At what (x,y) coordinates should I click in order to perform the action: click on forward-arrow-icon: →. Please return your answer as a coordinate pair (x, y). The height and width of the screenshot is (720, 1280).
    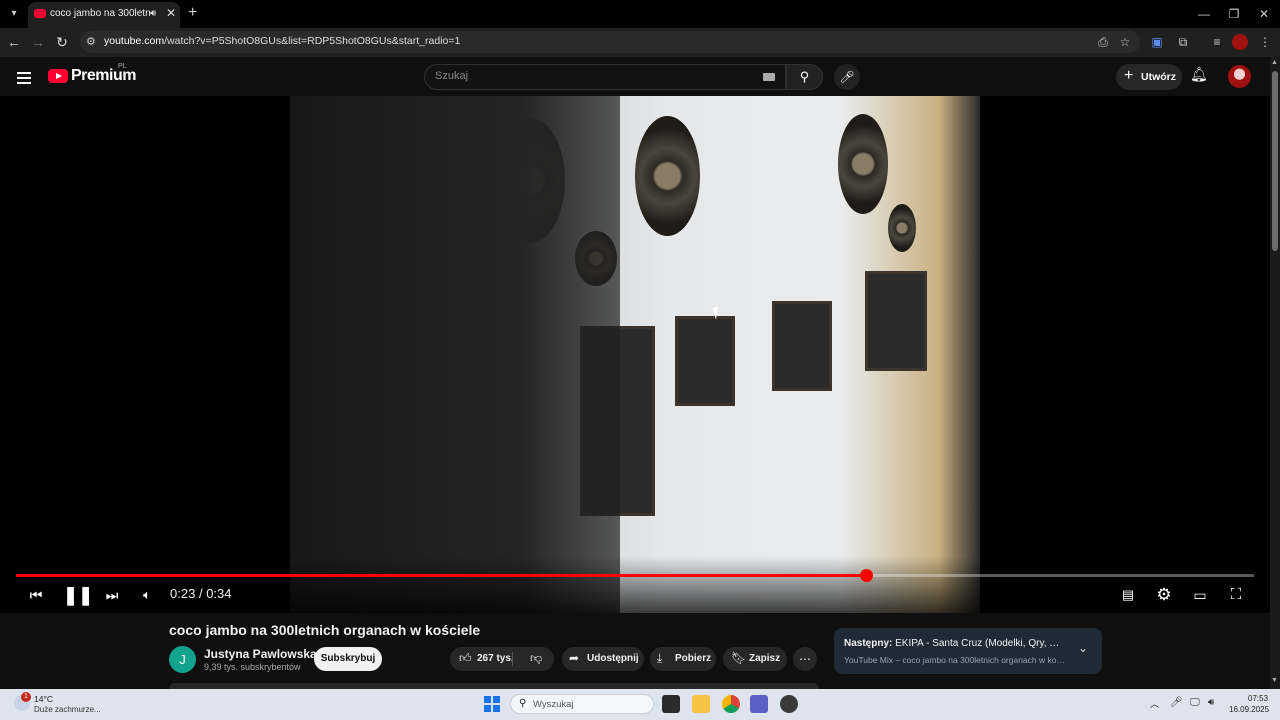
    Looking at the image, I should click on (38, 42).